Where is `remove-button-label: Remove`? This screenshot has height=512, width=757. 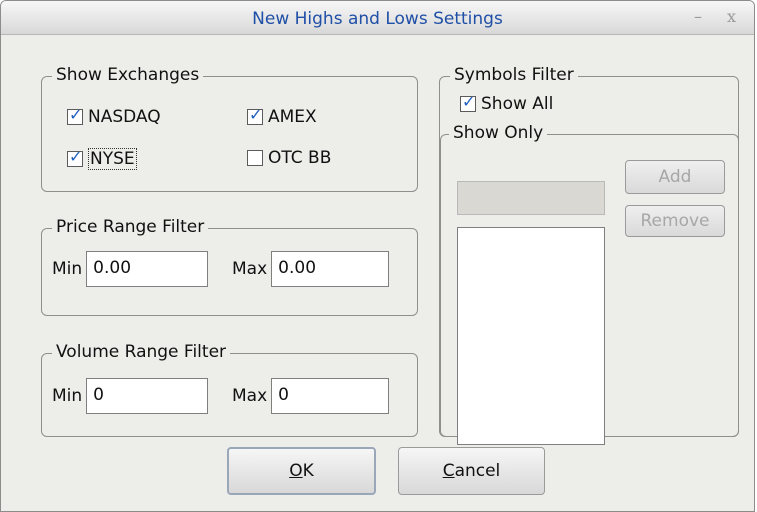
remove-button-label: Remove is located at coordinates (675, 221).